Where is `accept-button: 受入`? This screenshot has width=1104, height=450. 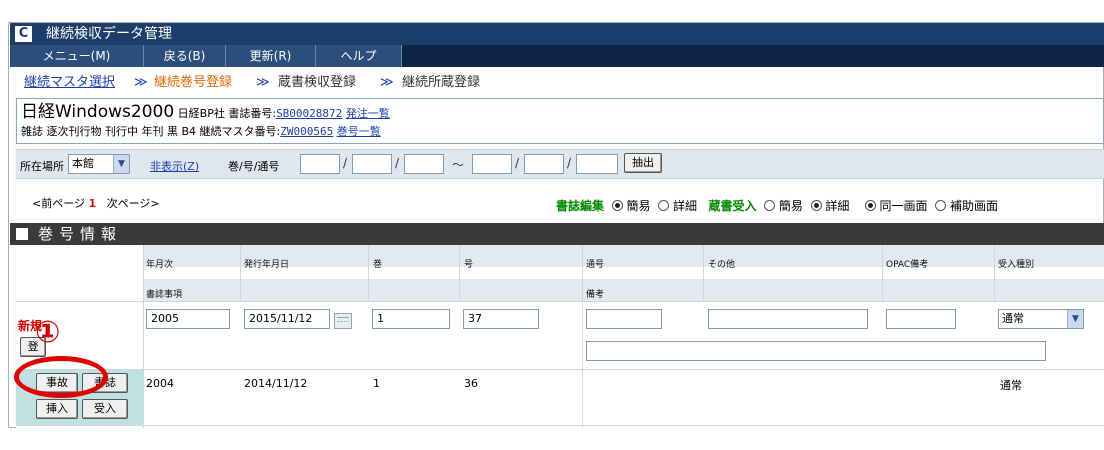
accept-button: 受入 is located at coordinates (105, 409).